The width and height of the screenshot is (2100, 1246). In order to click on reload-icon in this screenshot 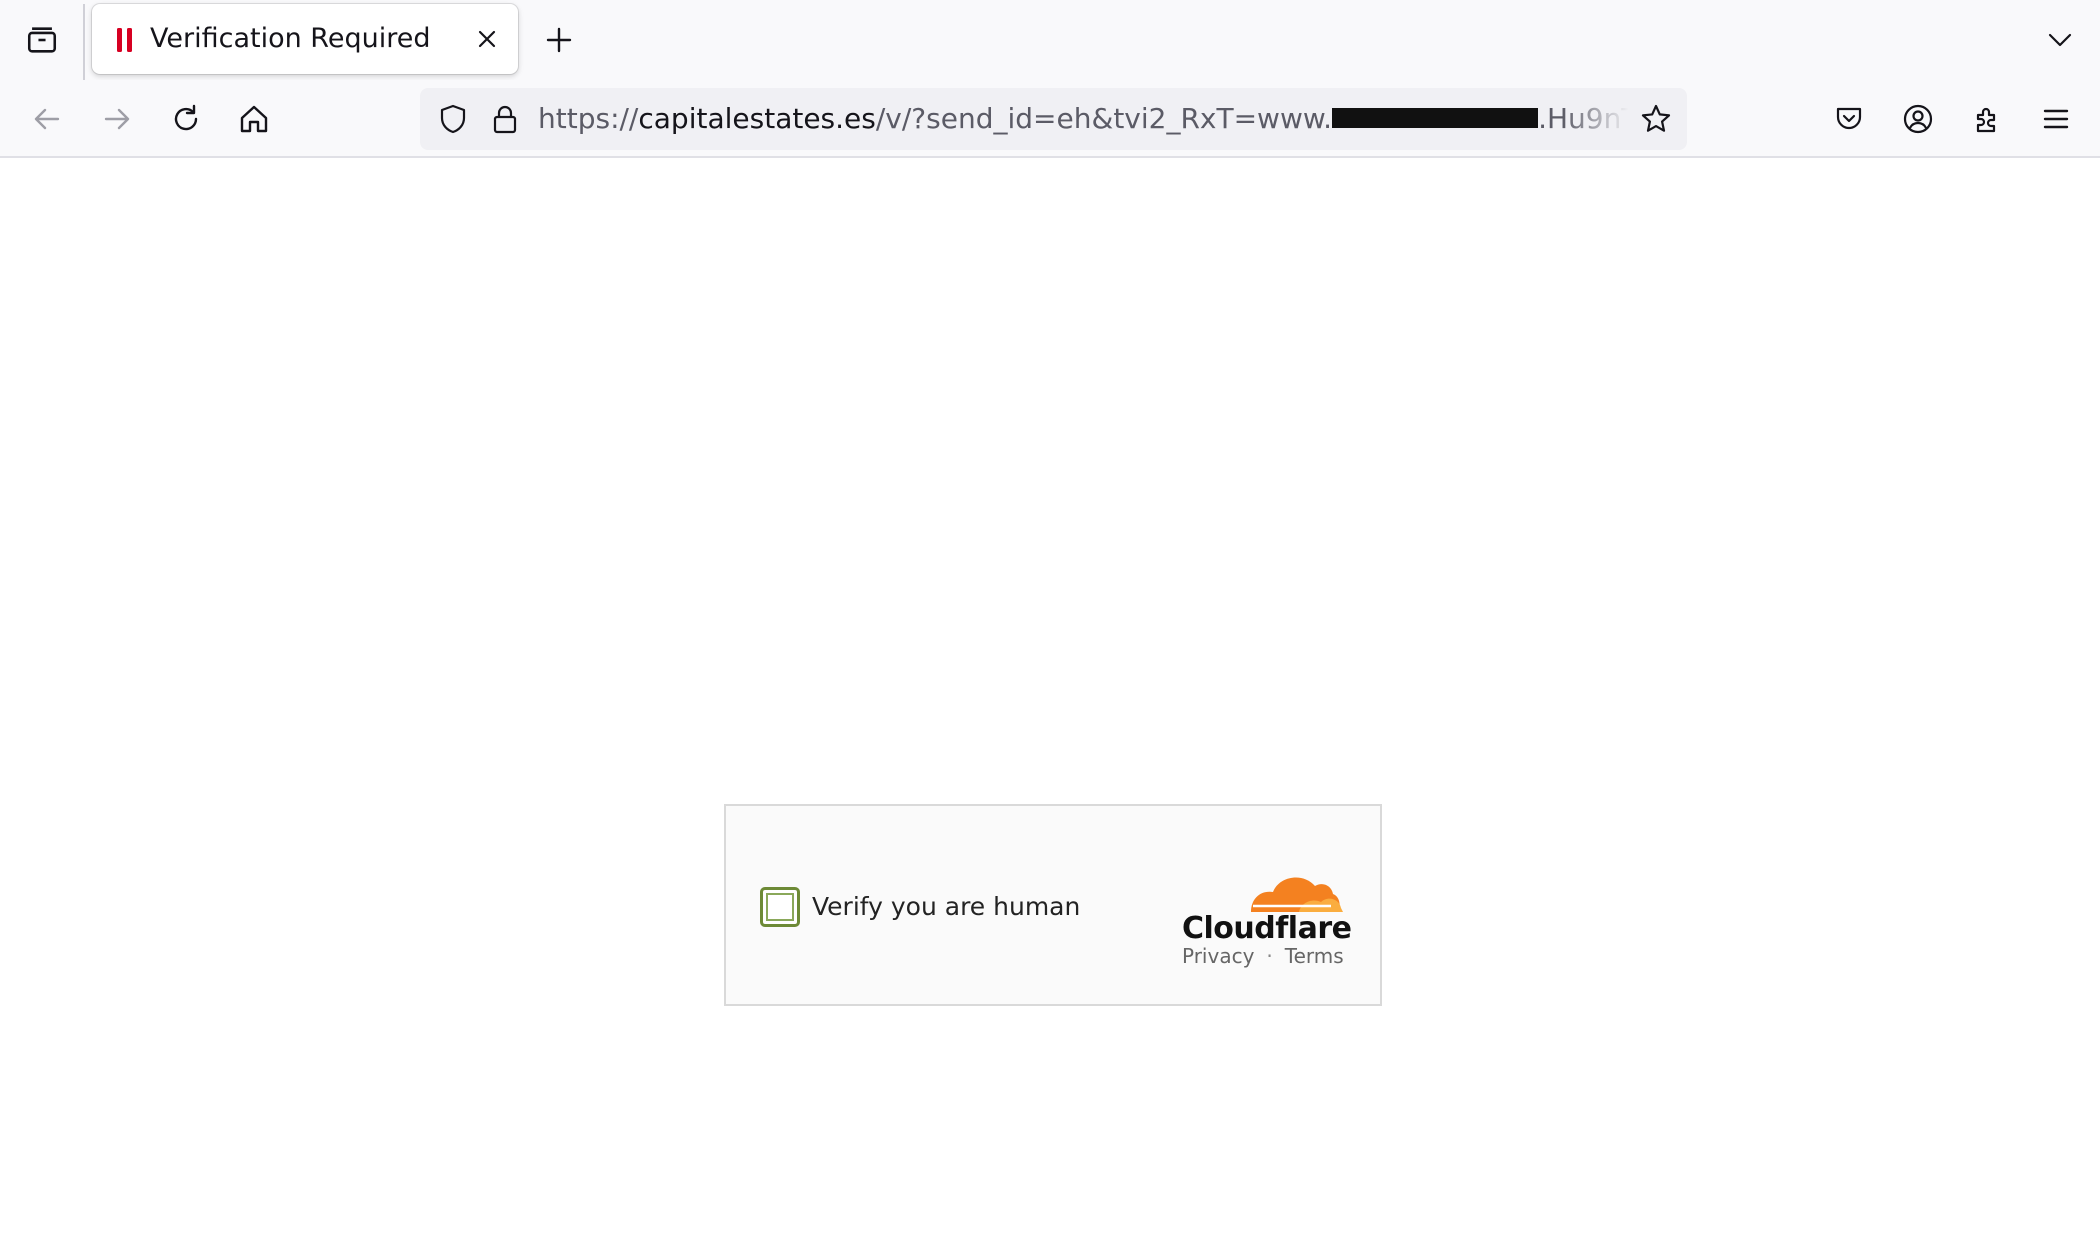, I will do `click(186, 119)`.